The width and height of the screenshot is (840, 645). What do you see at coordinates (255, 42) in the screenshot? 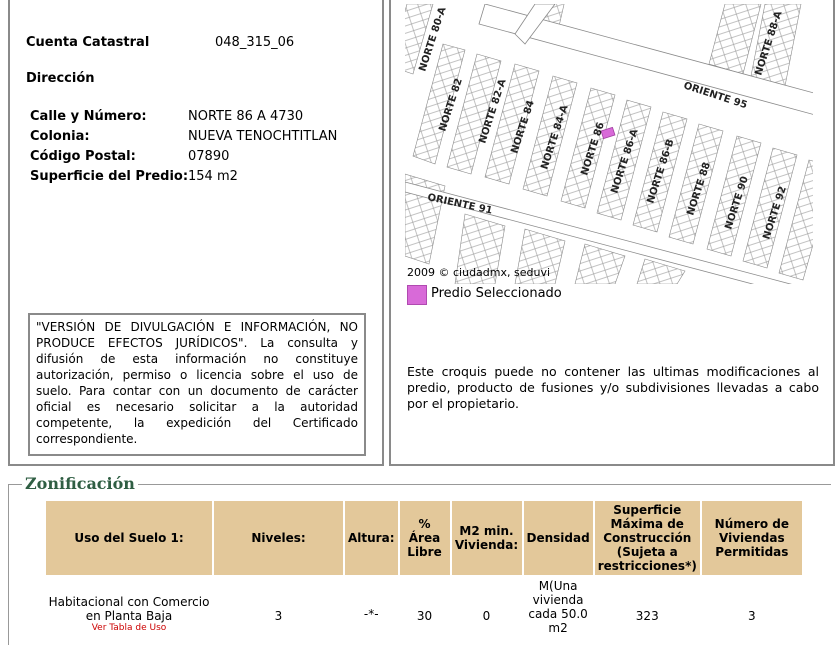
I see `account-value: 048_315_06` at bounding box center [255, 42].